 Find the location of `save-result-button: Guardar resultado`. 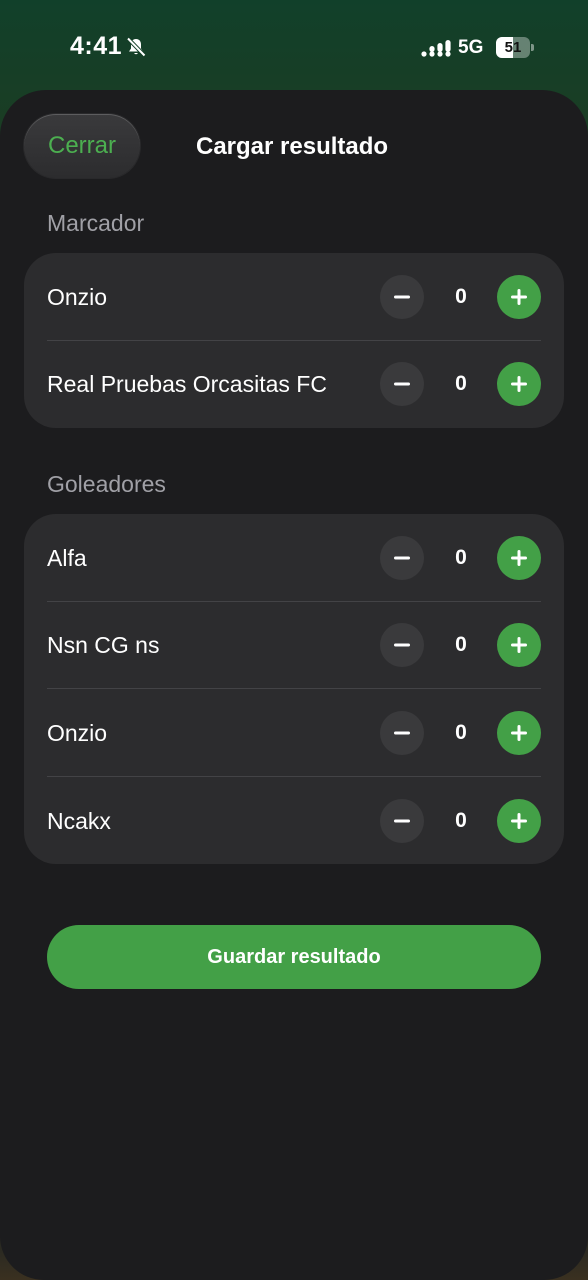

save-result-button: Guardar resultado is located at coordinates (294, 957).